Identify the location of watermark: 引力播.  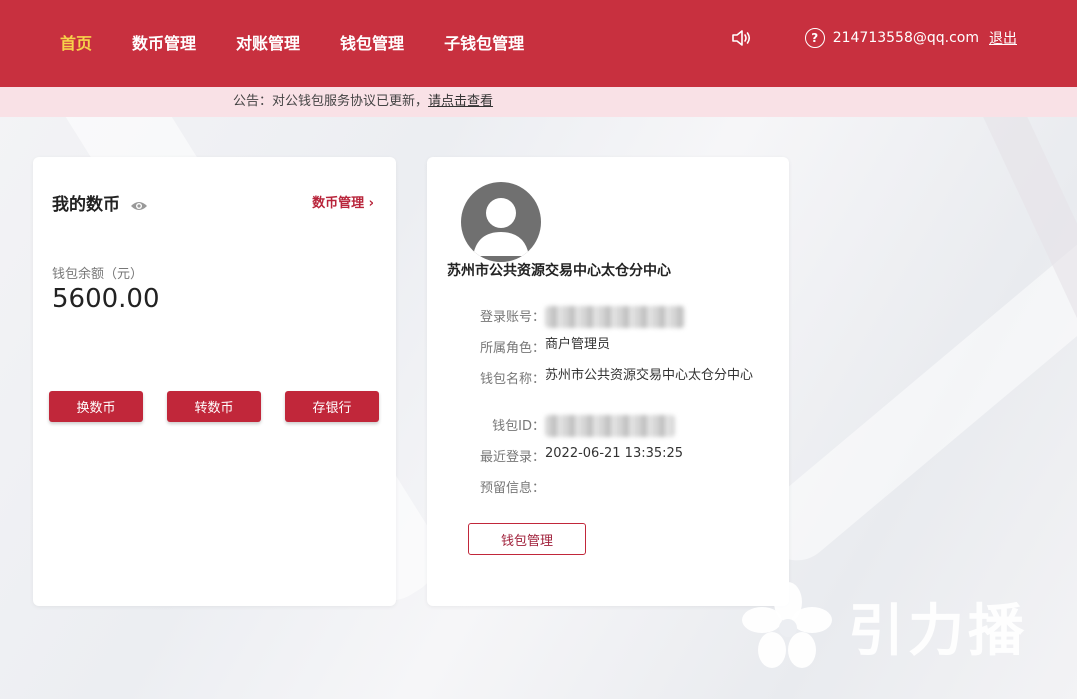
(898, 626).